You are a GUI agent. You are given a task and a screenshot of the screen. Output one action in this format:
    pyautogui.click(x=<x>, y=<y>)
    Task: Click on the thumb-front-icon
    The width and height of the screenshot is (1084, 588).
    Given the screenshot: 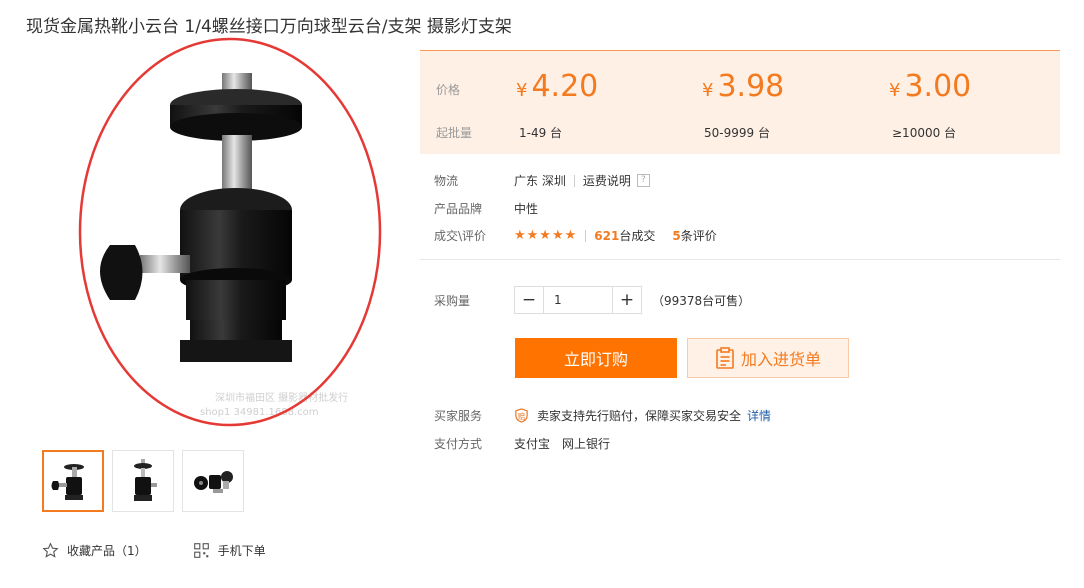 What is the action you would take?
    pyautogui.click(x=67, y=482)
    